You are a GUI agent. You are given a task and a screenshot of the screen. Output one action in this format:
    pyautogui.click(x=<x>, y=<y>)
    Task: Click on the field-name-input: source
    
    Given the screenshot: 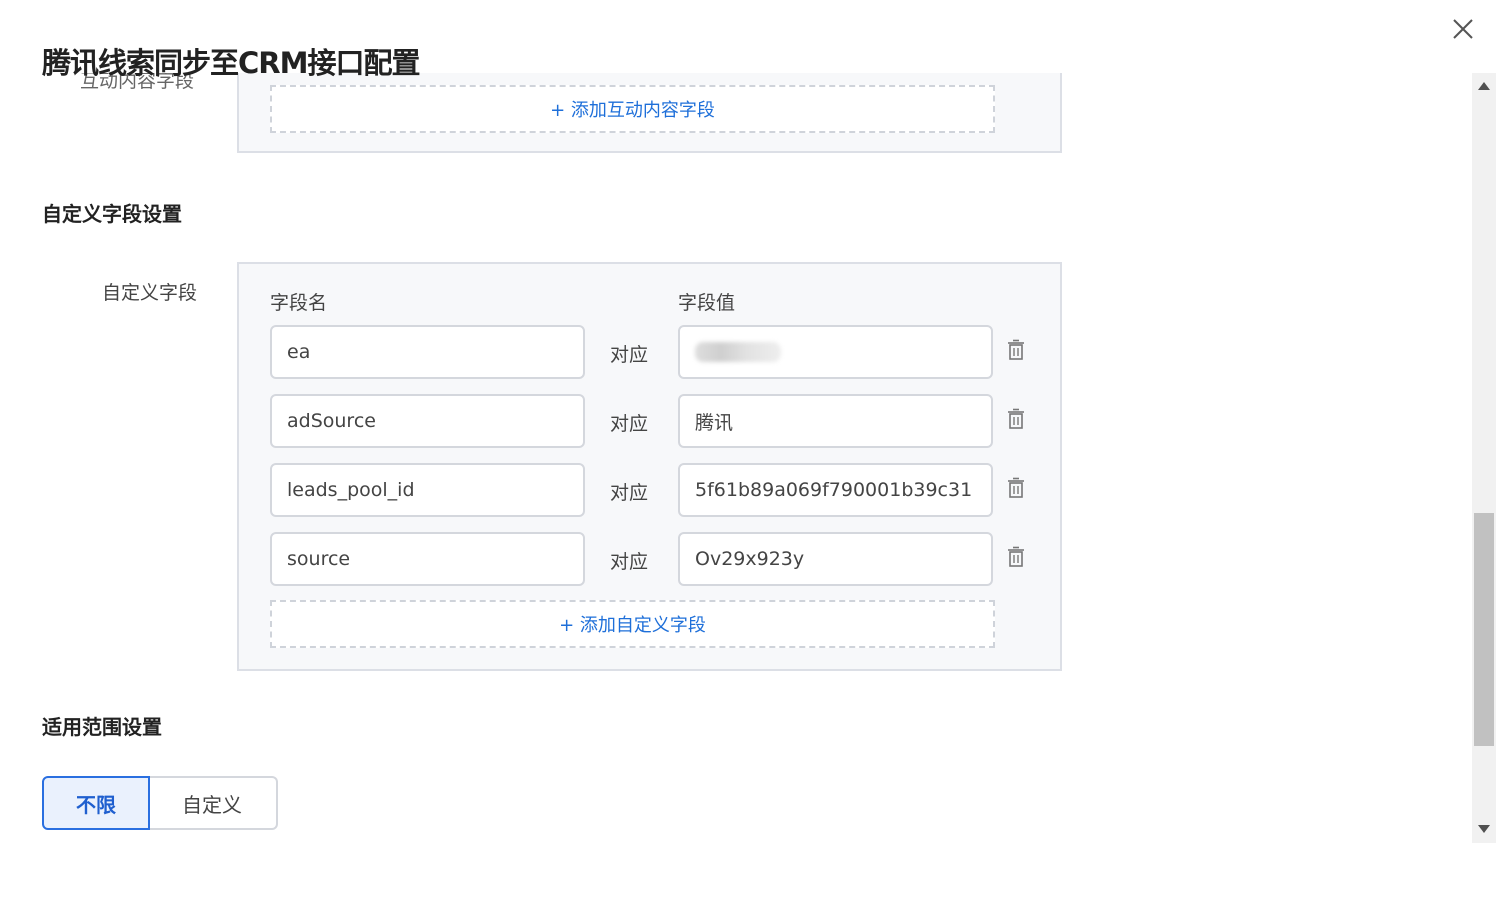 What is the action you would take?
    pyautogui.click(x=427, y=559)
    